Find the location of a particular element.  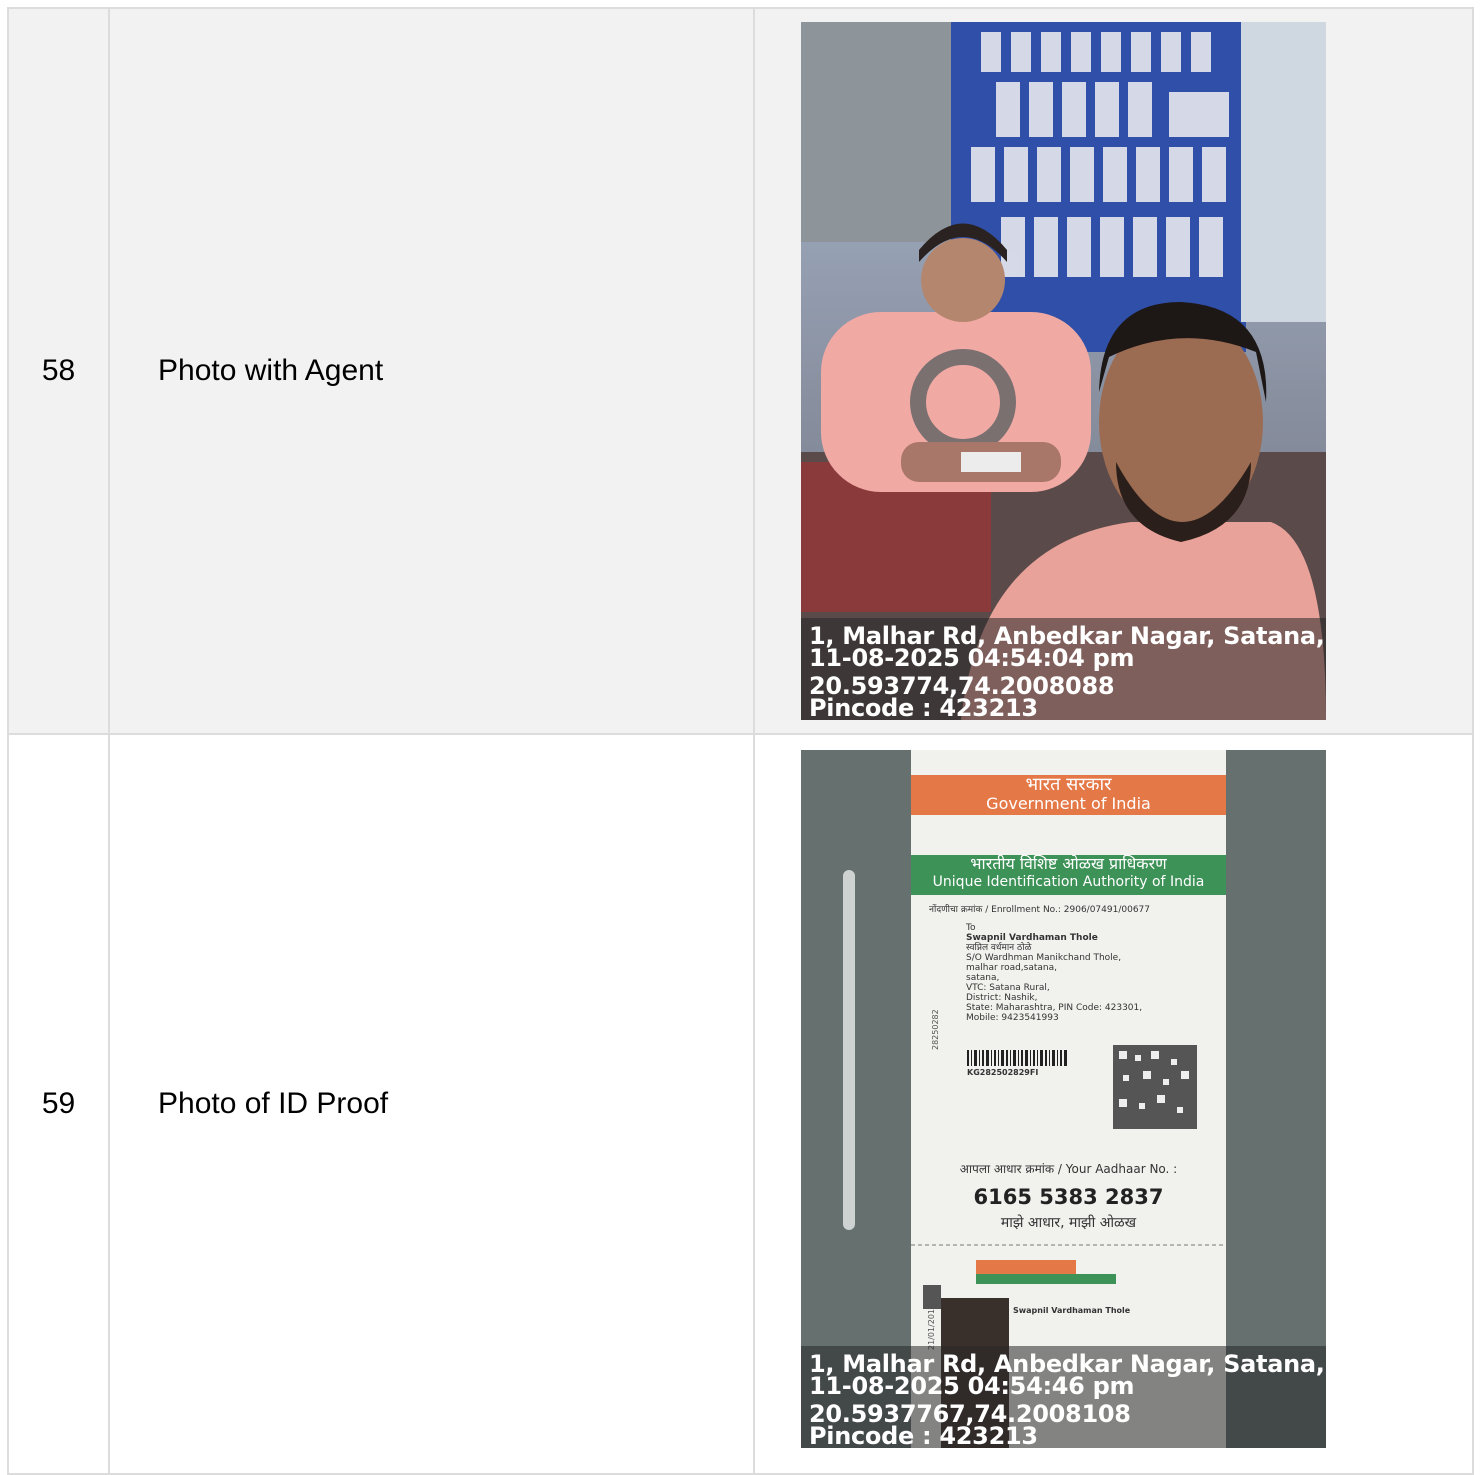

card-your-aadhaar: आपला आधार क्रमांक / Your Aadhaar No. : is located at coordinates (1068, 1169).